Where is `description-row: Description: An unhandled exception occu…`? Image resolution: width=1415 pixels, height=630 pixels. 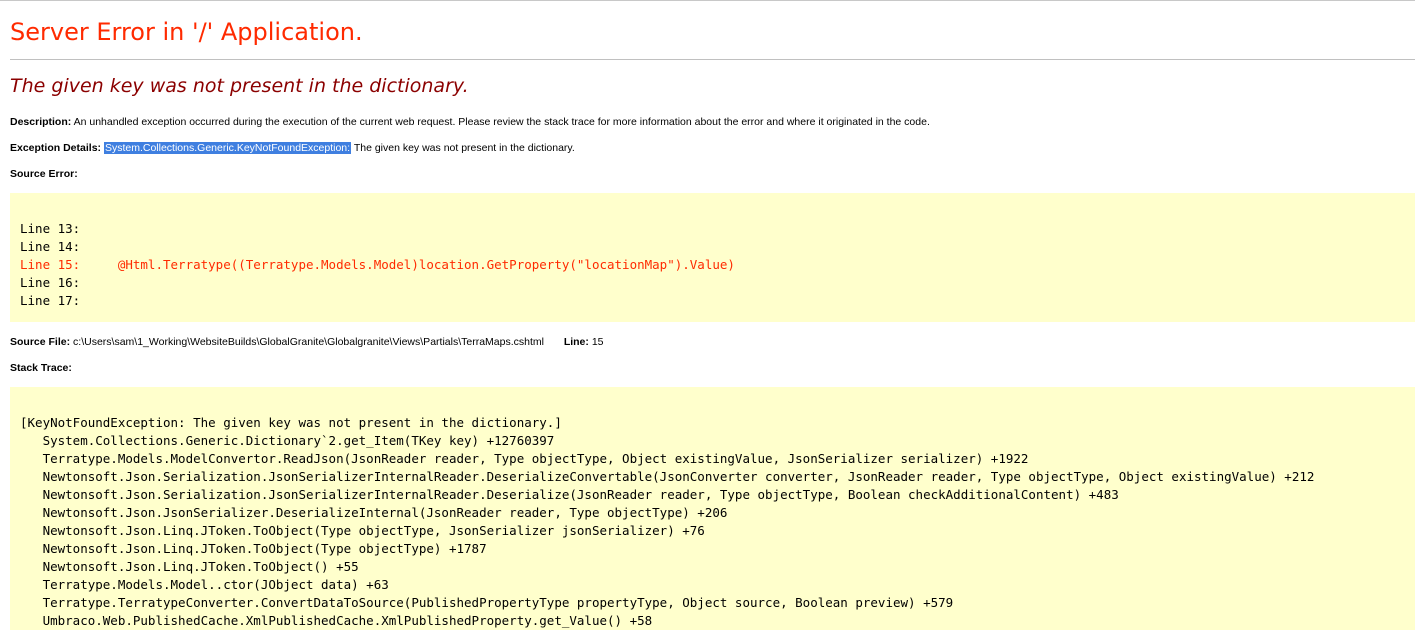
description-row: Description: An unhandled exception occu… is located at coordinates (470, 122).